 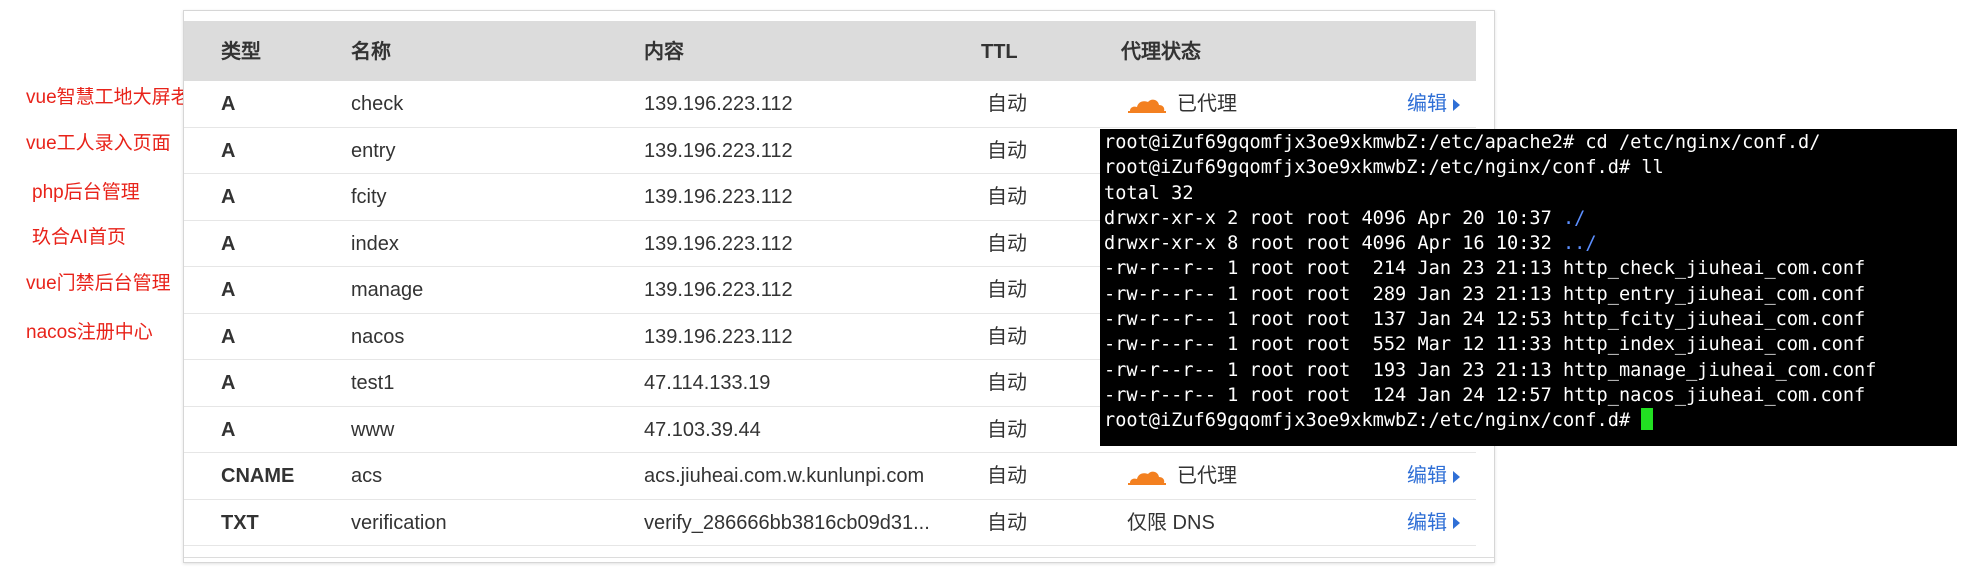 What do you see at coordinates (1333, 244) in the screenshot?
I see `terminal-line-text: drwxr-xr-x 8 root root 4096 Apr 16 10:32` at bounding box center [1333, 244].